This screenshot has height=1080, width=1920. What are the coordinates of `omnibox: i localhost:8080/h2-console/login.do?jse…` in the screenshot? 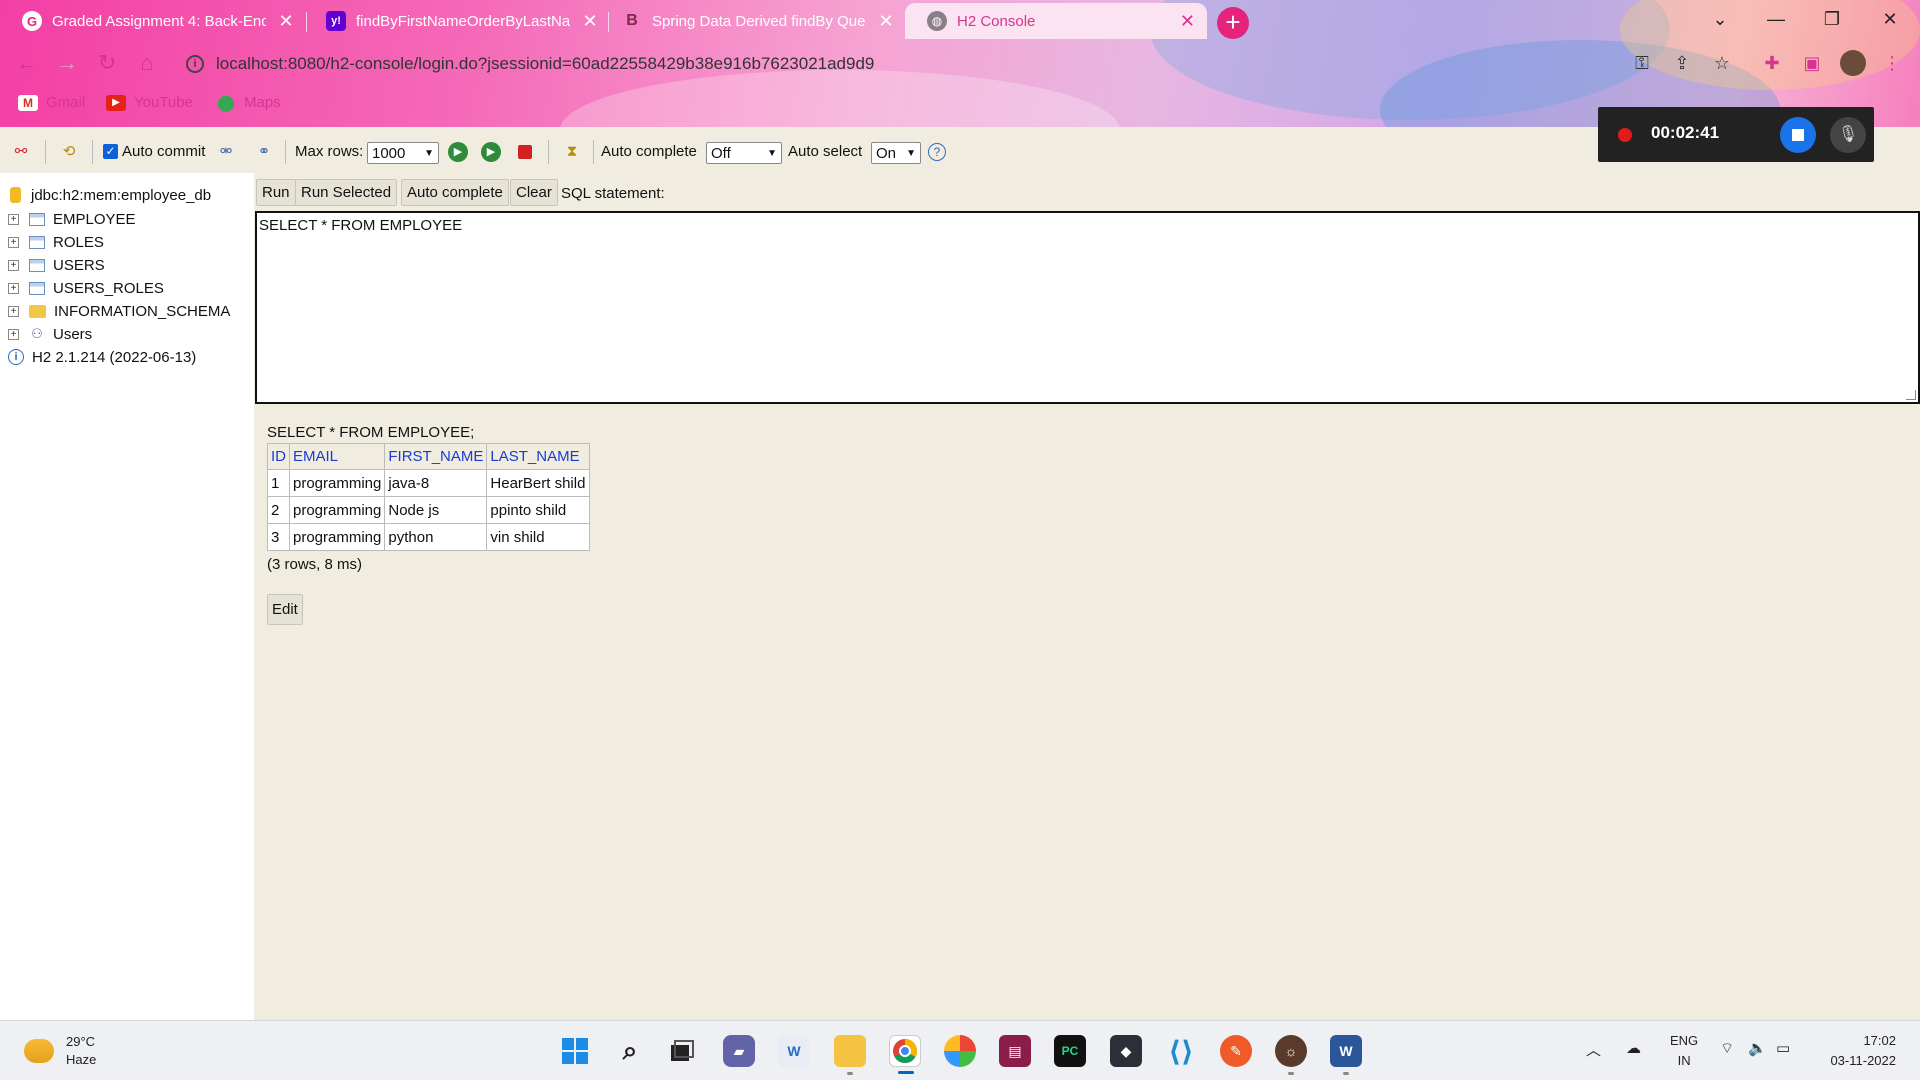 It's located at (956, 64).